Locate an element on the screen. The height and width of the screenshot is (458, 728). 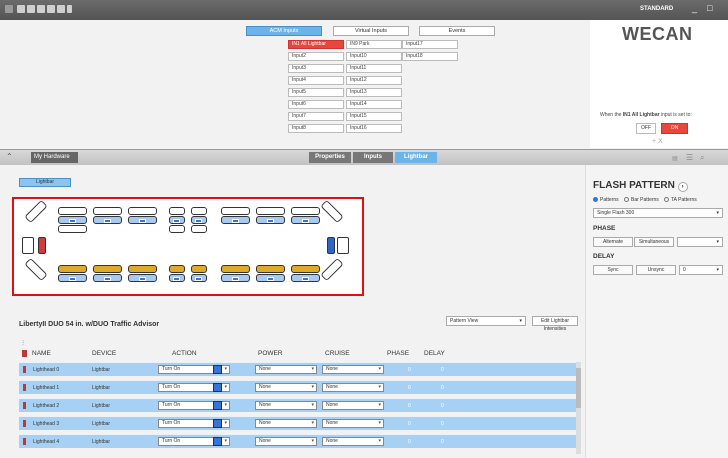
input-button: Input13 is located at coordinates (374, 92).